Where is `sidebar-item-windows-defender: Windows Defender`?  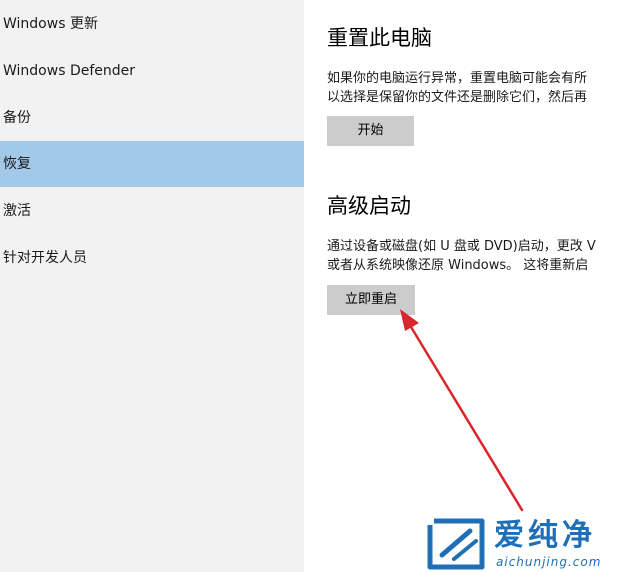
sidebar-item-windows-defender: Windows Defender is located at coordinates (152, 71).